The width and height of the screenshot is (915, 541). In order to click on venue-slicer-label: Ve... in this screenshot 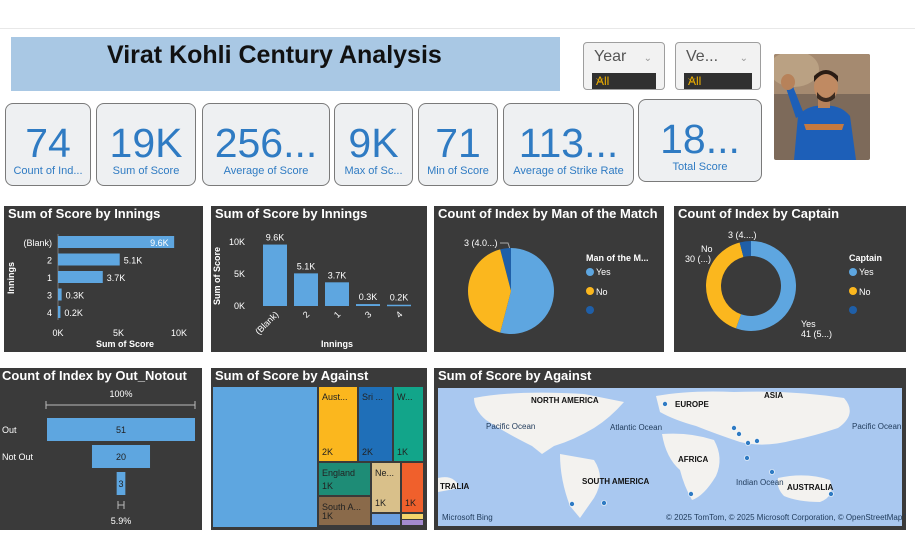, I will do `click(702, 56)`.